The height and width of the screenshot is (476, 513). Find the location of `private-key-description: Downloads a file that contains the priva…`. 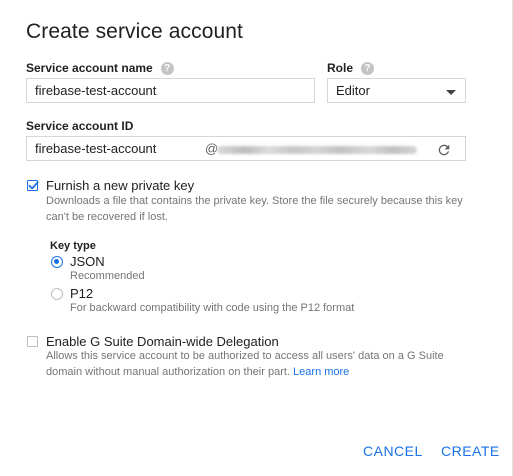

private-key-description: Downloads a file that contains the priva… is located at coordinates (254, 209).